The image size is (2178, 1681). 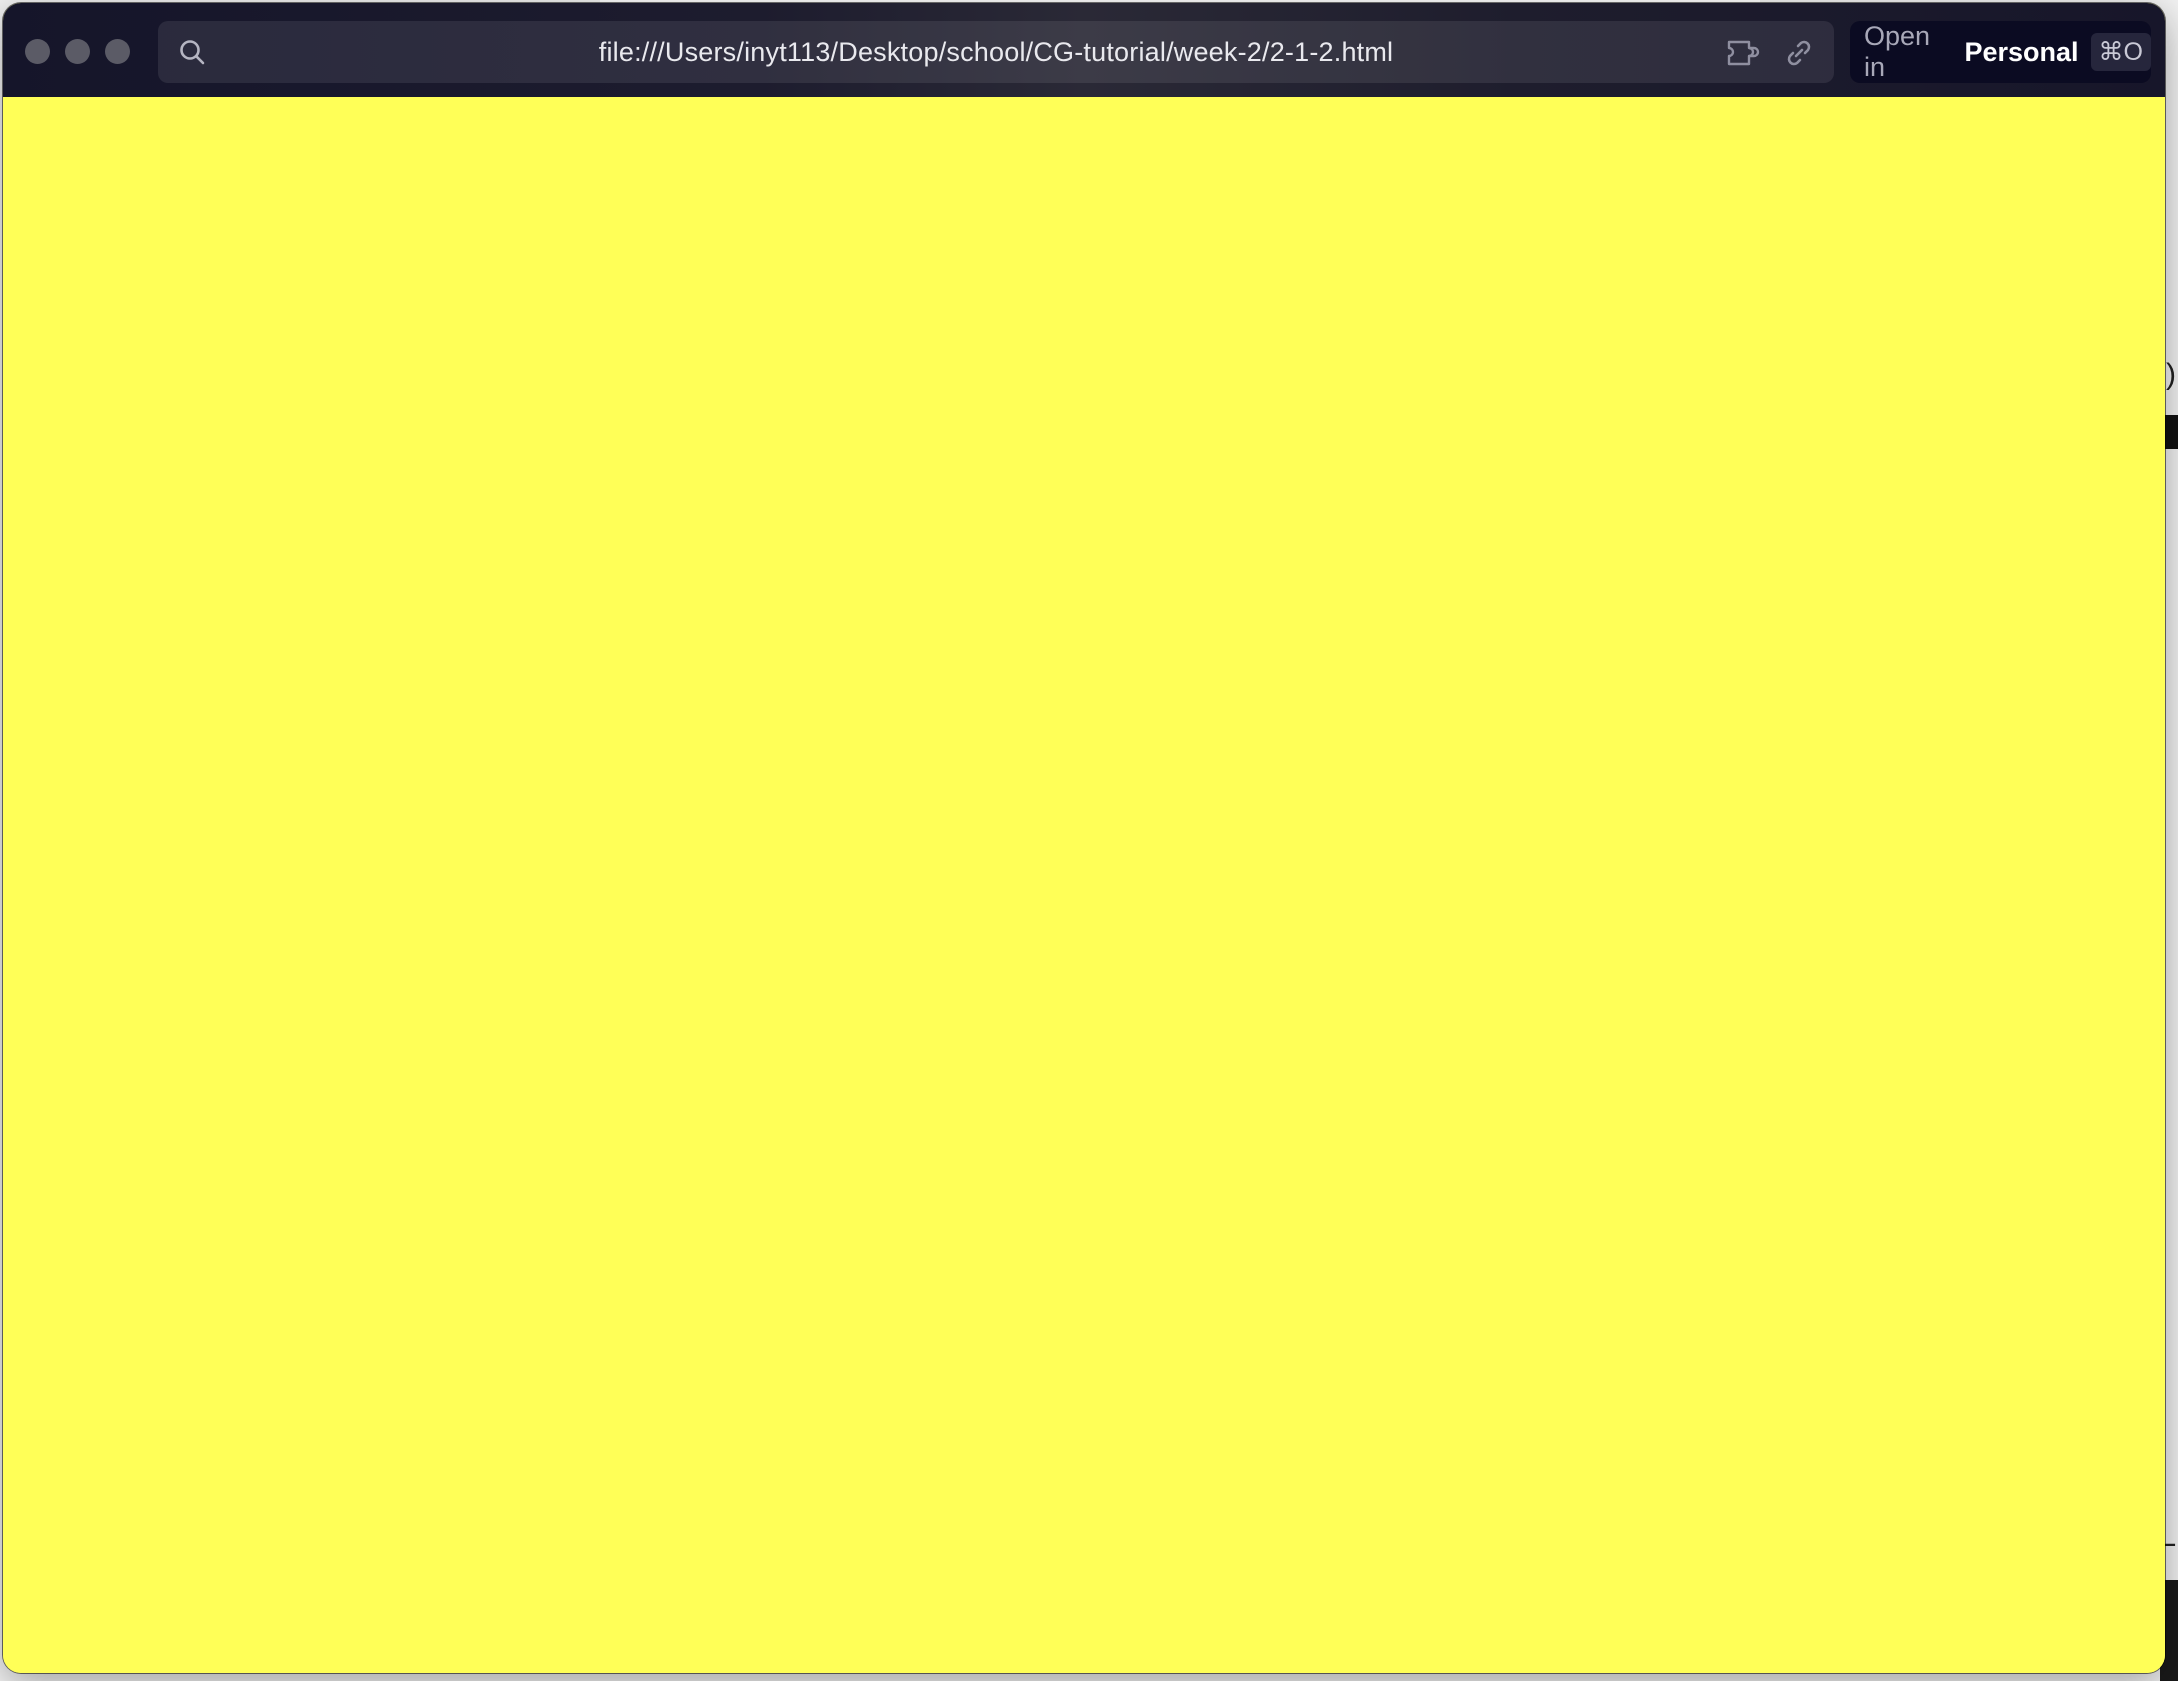 I want to click on open-in-profile-button: Open in Personal ⌘O, so click(x=2000, y=52).